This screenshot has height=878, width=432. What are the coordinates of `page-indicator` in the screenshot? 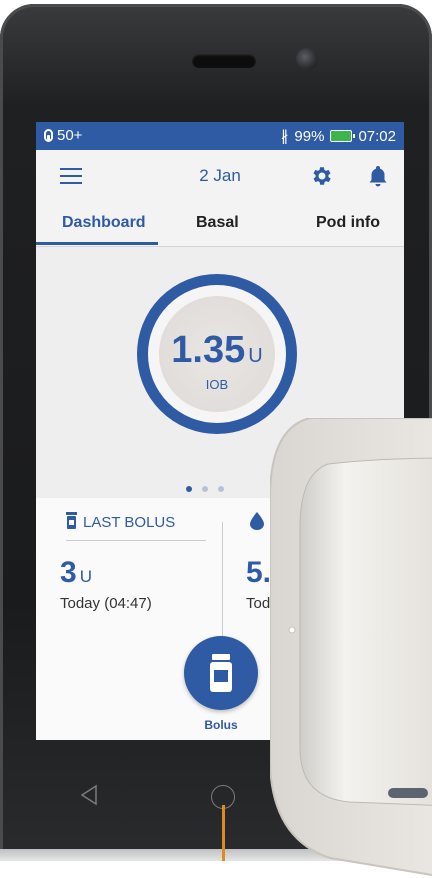 It's located at (205, 489).